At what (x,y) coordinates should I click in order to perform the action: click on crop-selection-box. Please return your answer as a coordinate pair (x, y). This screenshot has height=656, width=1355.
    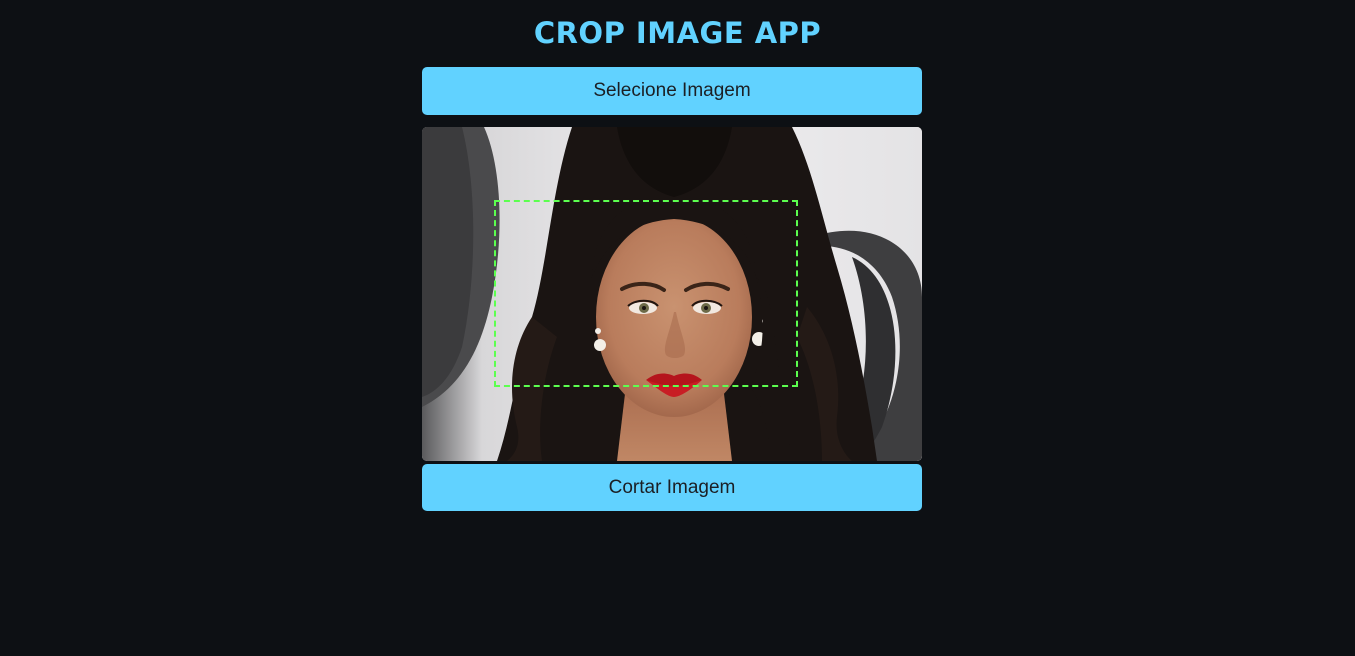
    Looking at the image, I should click on (646, 293).